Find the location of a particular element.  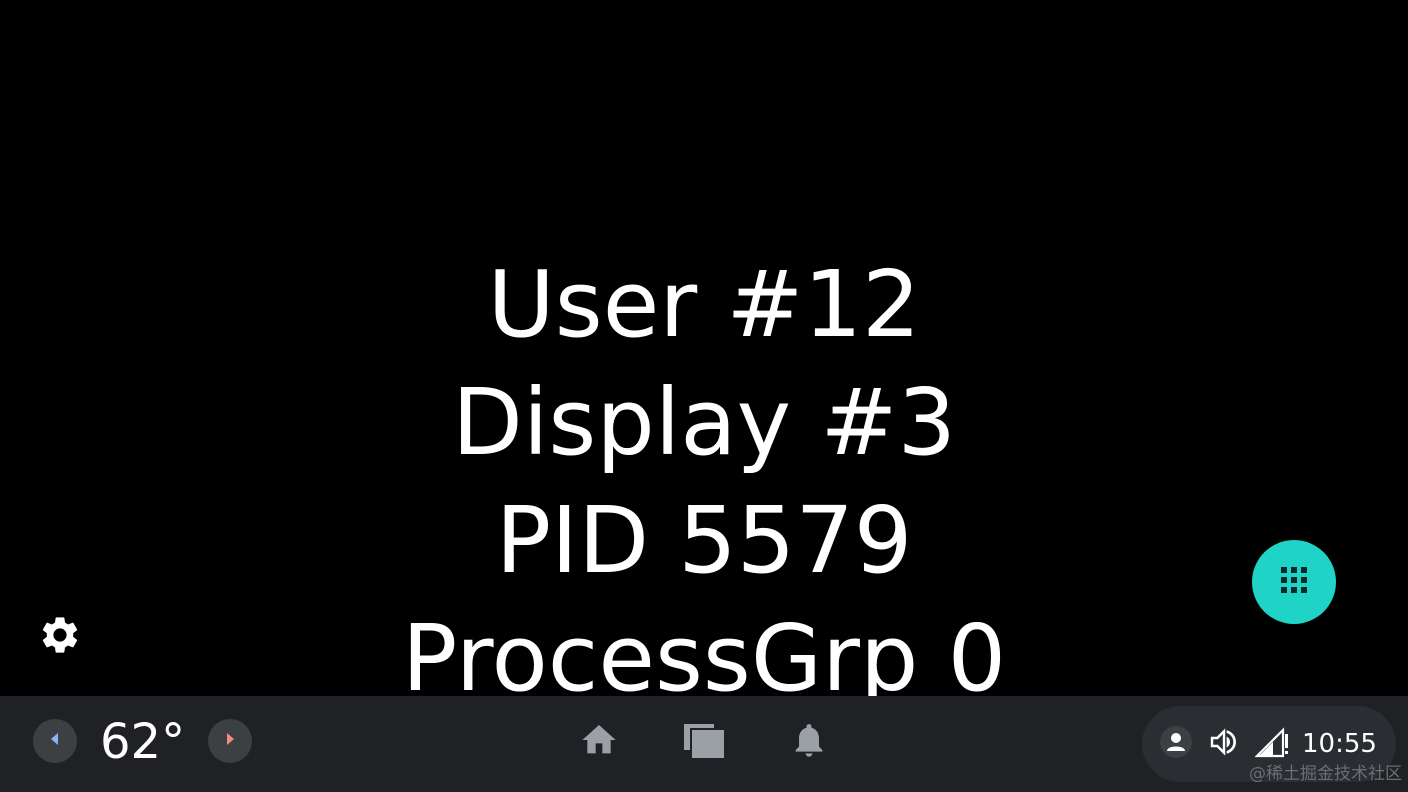

signal-icon is located at coordinates (1271, 744).